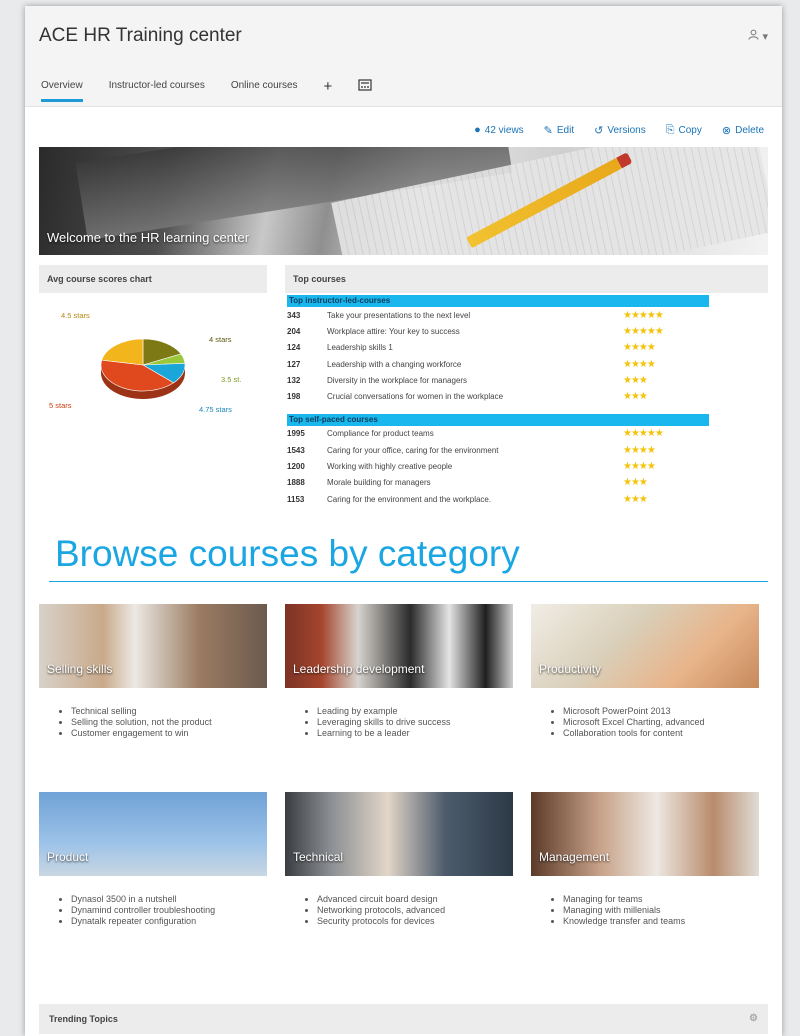 The width and height of the screenshot is (800, 1036). I want to click on trending-topics-header: Trending Topics ⚙, so click(403, 1019).